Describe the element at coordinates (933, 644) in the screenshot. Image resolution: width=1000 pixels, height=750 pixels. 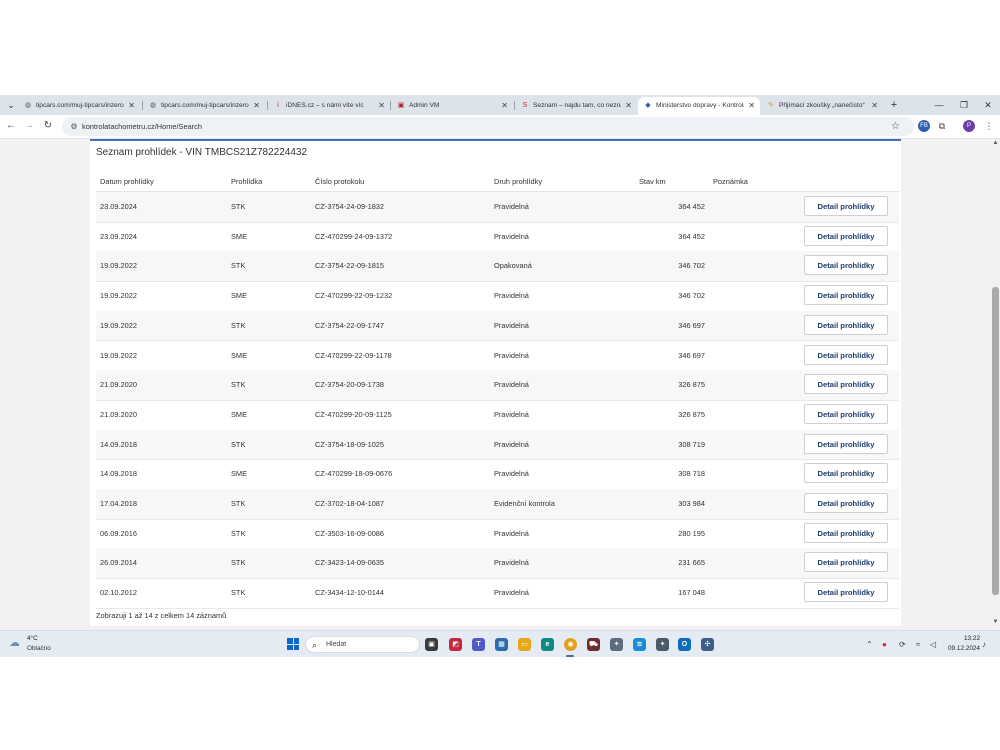
I see `volume-icon: ◁` at that location.